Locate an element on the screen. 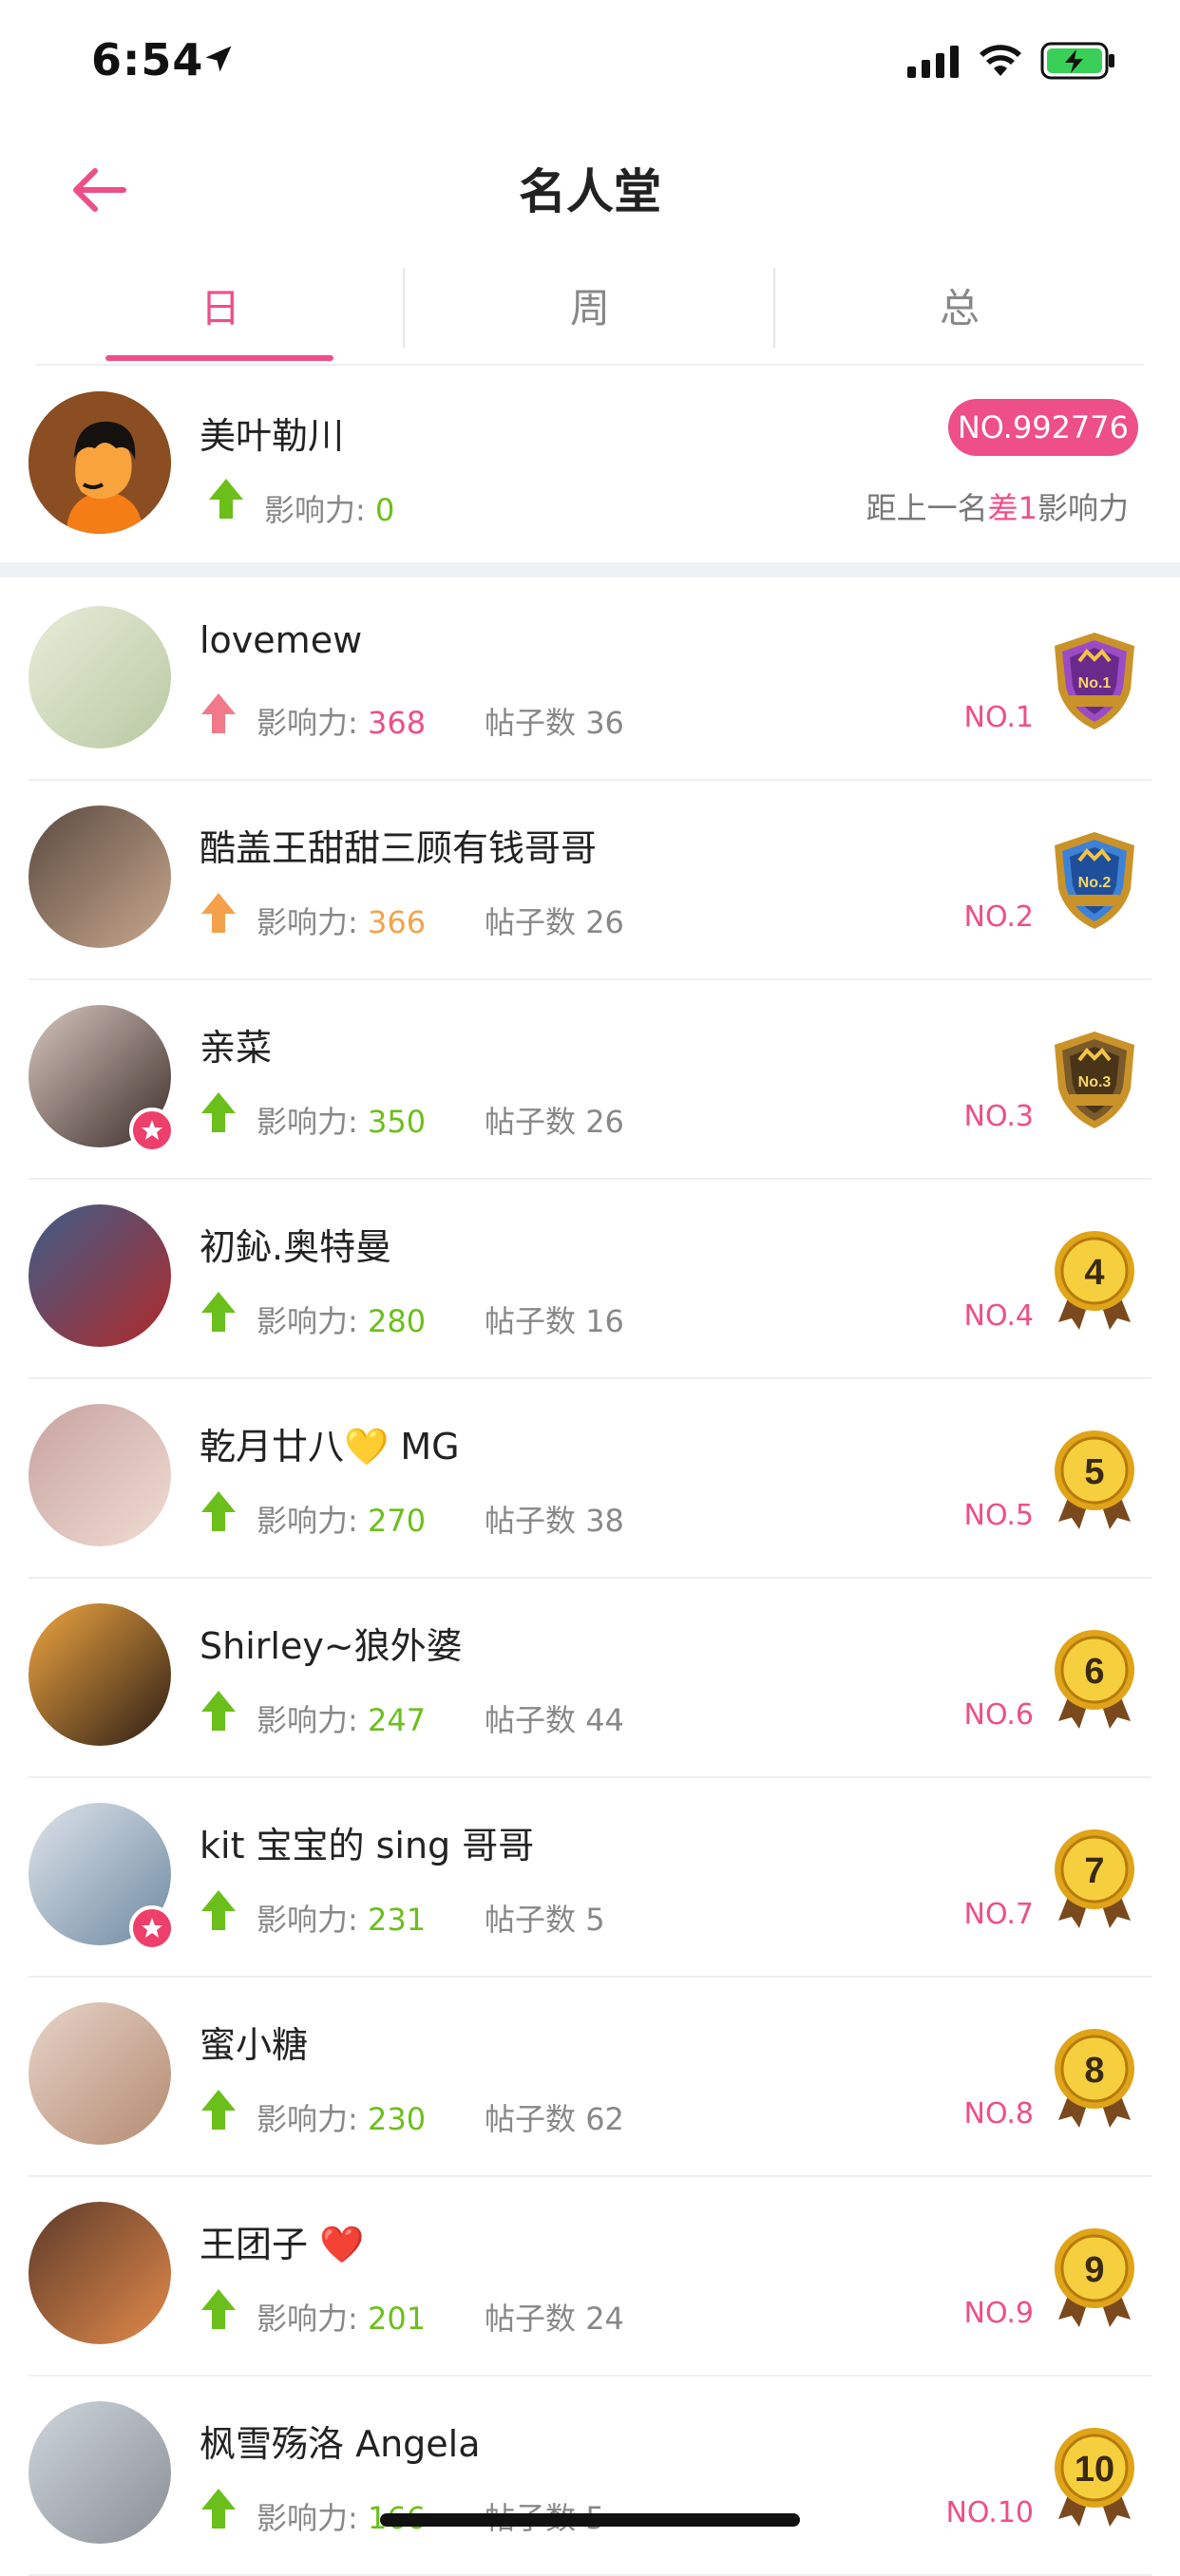  gold-rosette-medal-icon: 9 is located at coordinates (1094, 2277).